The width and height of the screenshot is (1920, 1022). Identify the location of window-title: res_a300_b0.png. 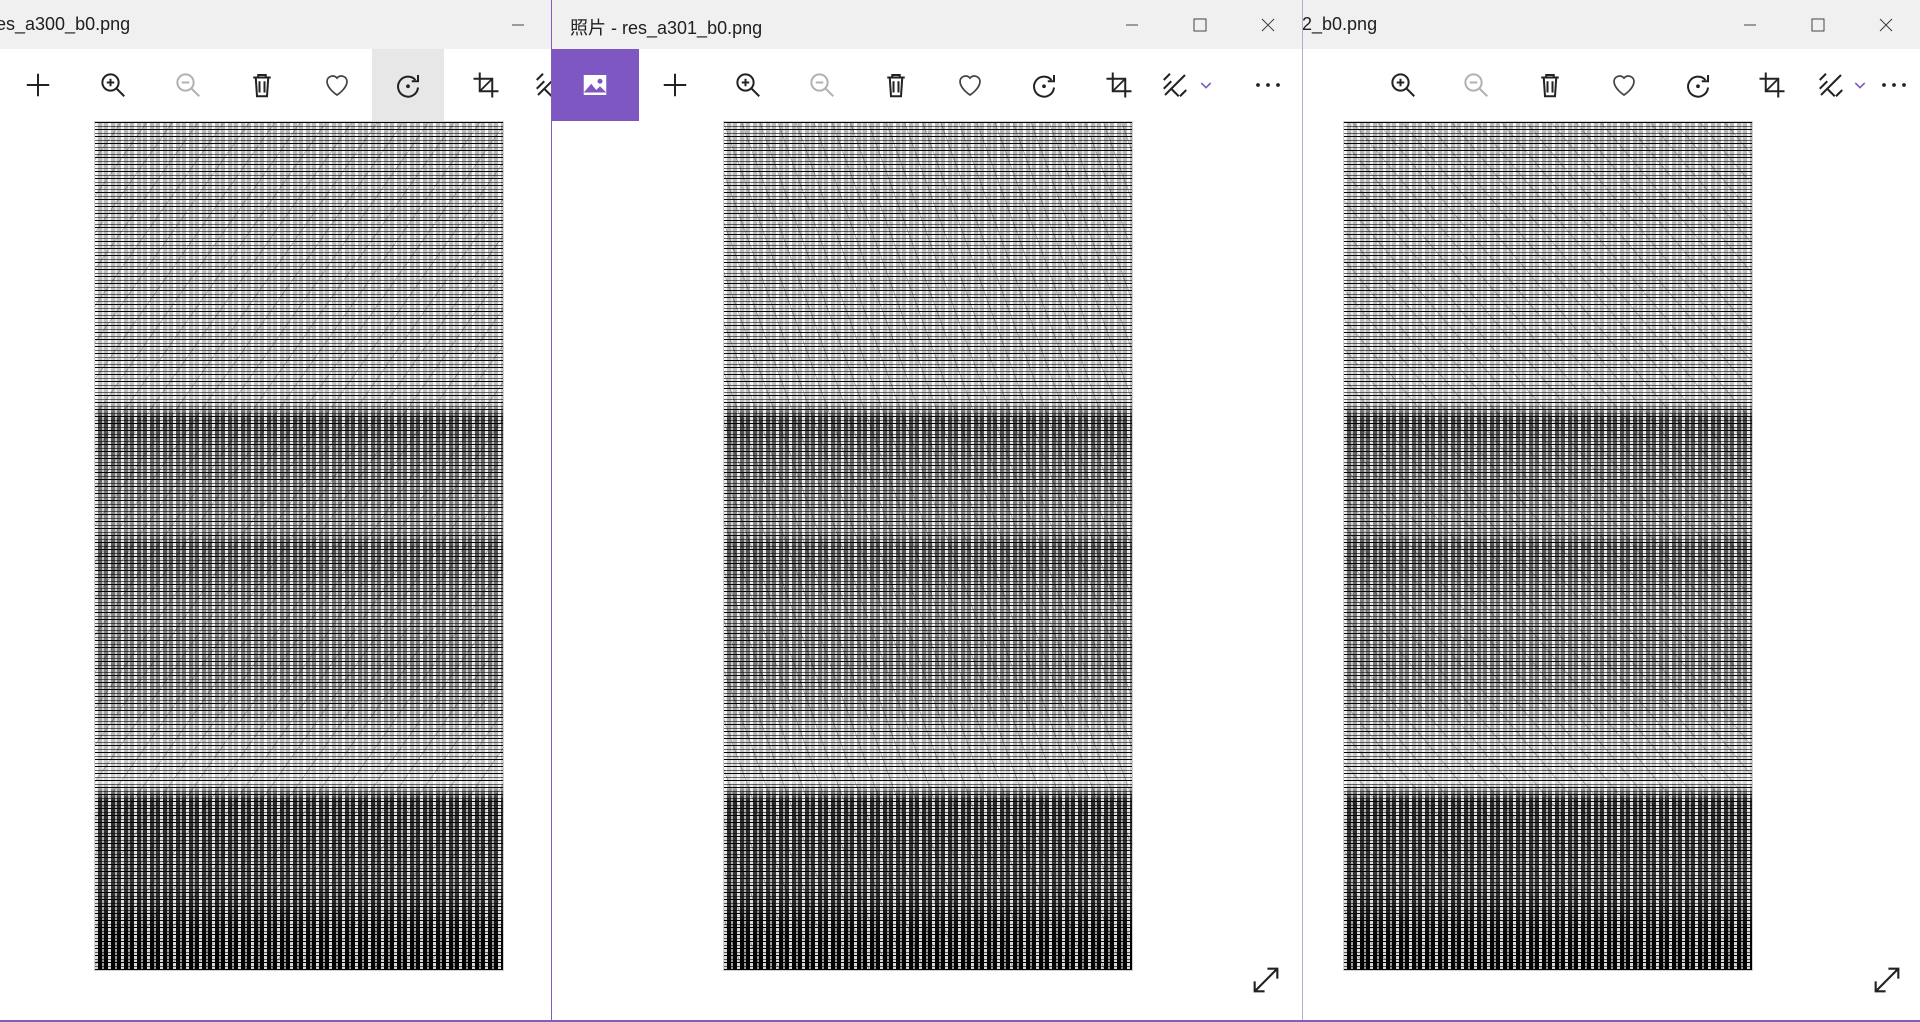
(65, 24).